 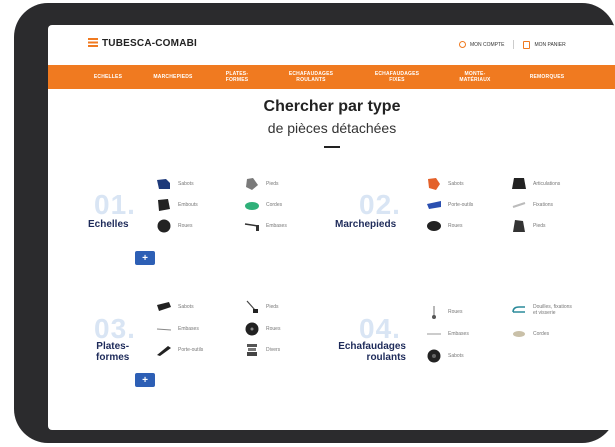 What do you see at coordinates (108, 224) in the screenshot?
I see `category-name-echelles: Echelles` at bounding box center [108, 224].